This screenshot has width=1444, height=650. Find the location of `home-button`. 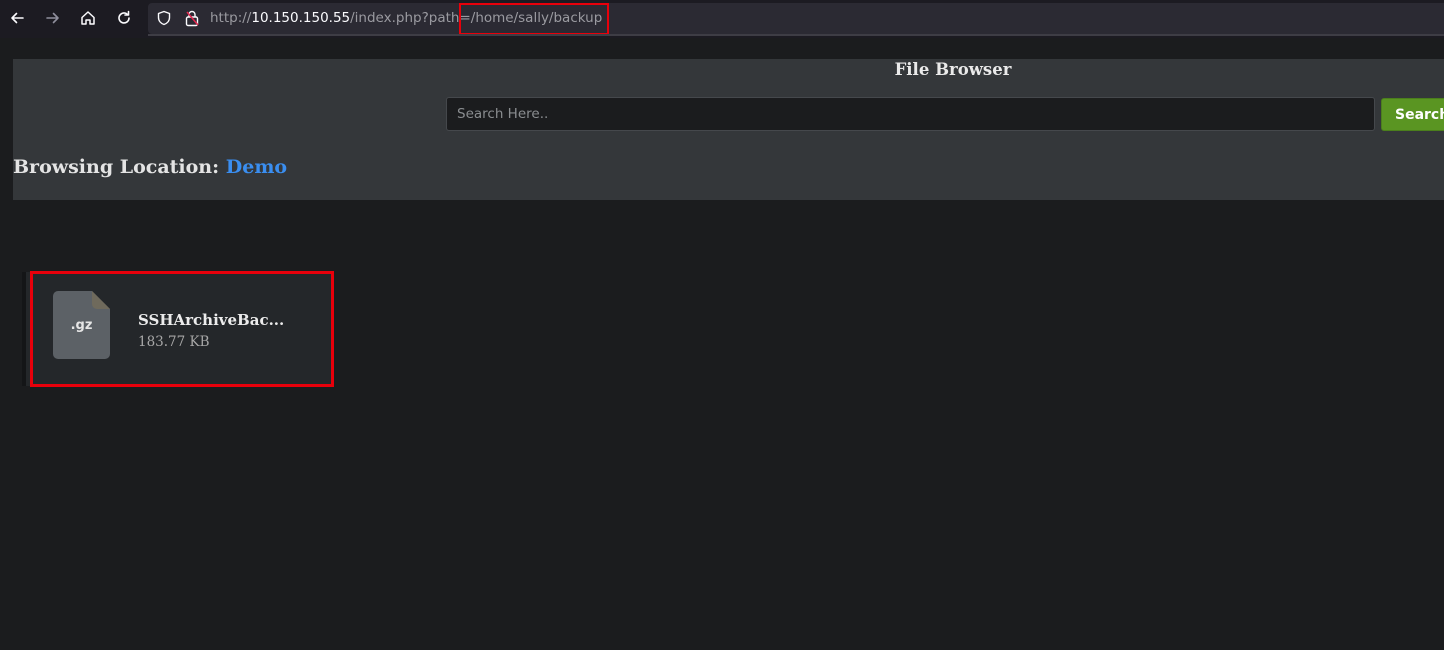

home-button is located at coordinates (88, 18).